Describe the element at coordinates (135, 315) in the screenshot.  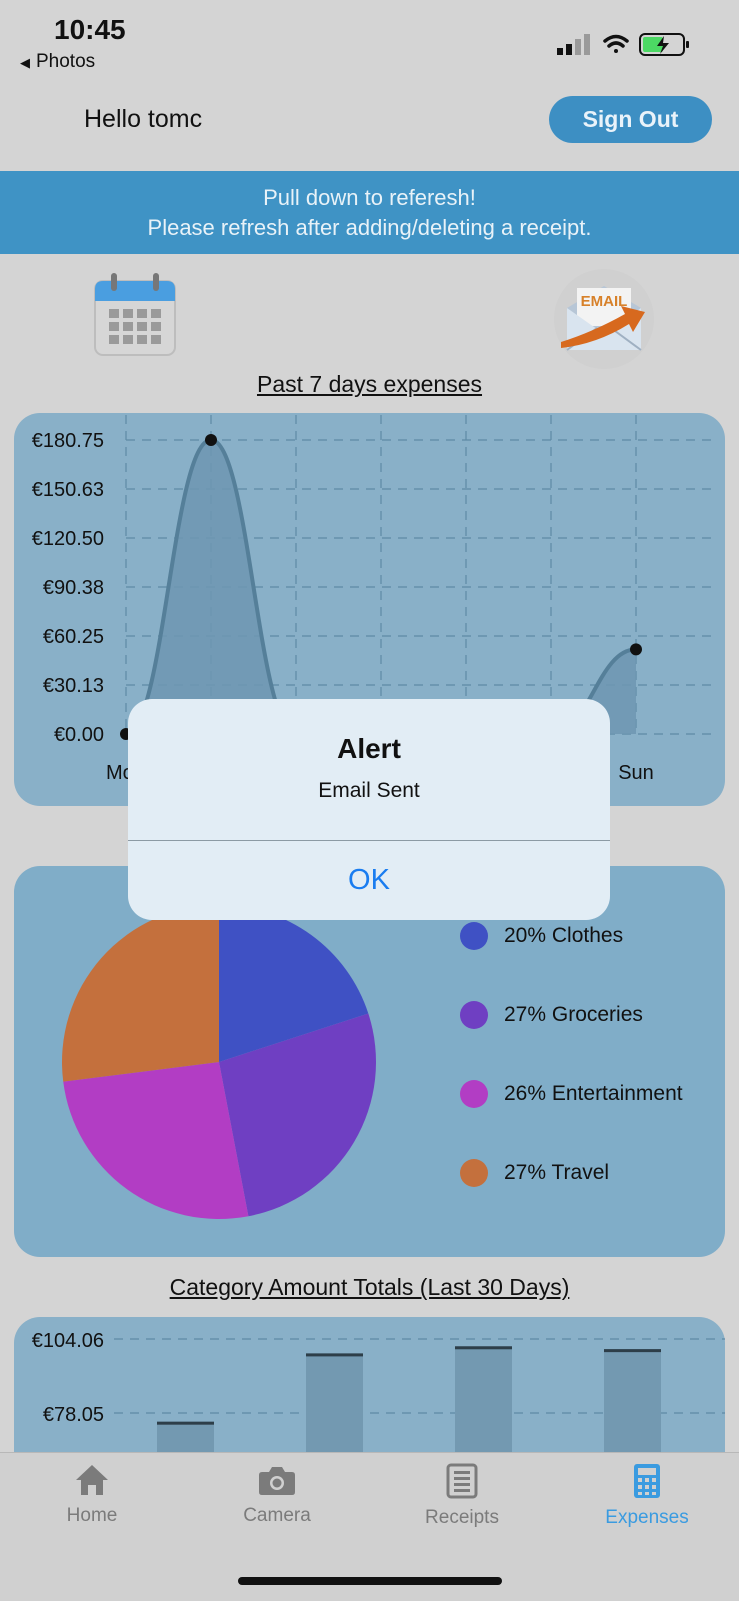
I see `calendar-icon` at that location.